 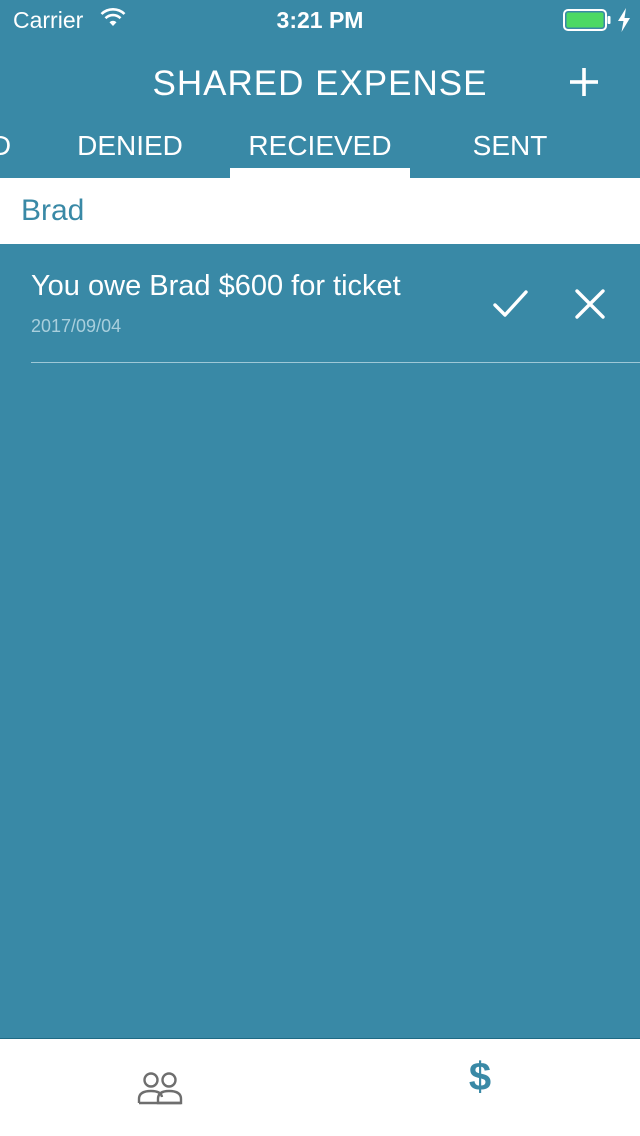 I want to click on section-title: Brad, so click(x=53, y=210).